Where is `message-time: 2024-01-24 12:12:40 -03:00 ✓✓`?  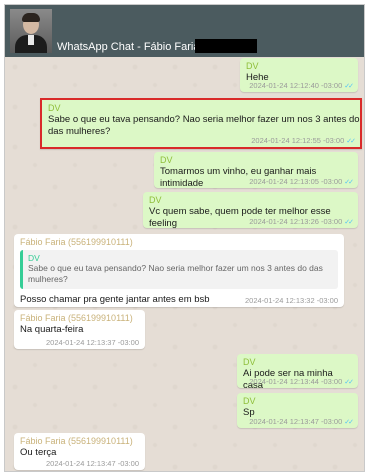
message-time: 2024-01-24 12:12:40 -03:00 ✓✓ is located at coordinates (301, 85).